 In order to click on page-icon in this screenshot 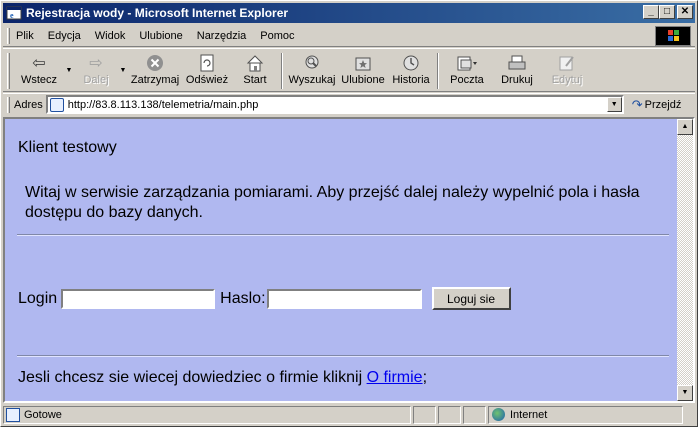, I will do `click(56, 104)`.